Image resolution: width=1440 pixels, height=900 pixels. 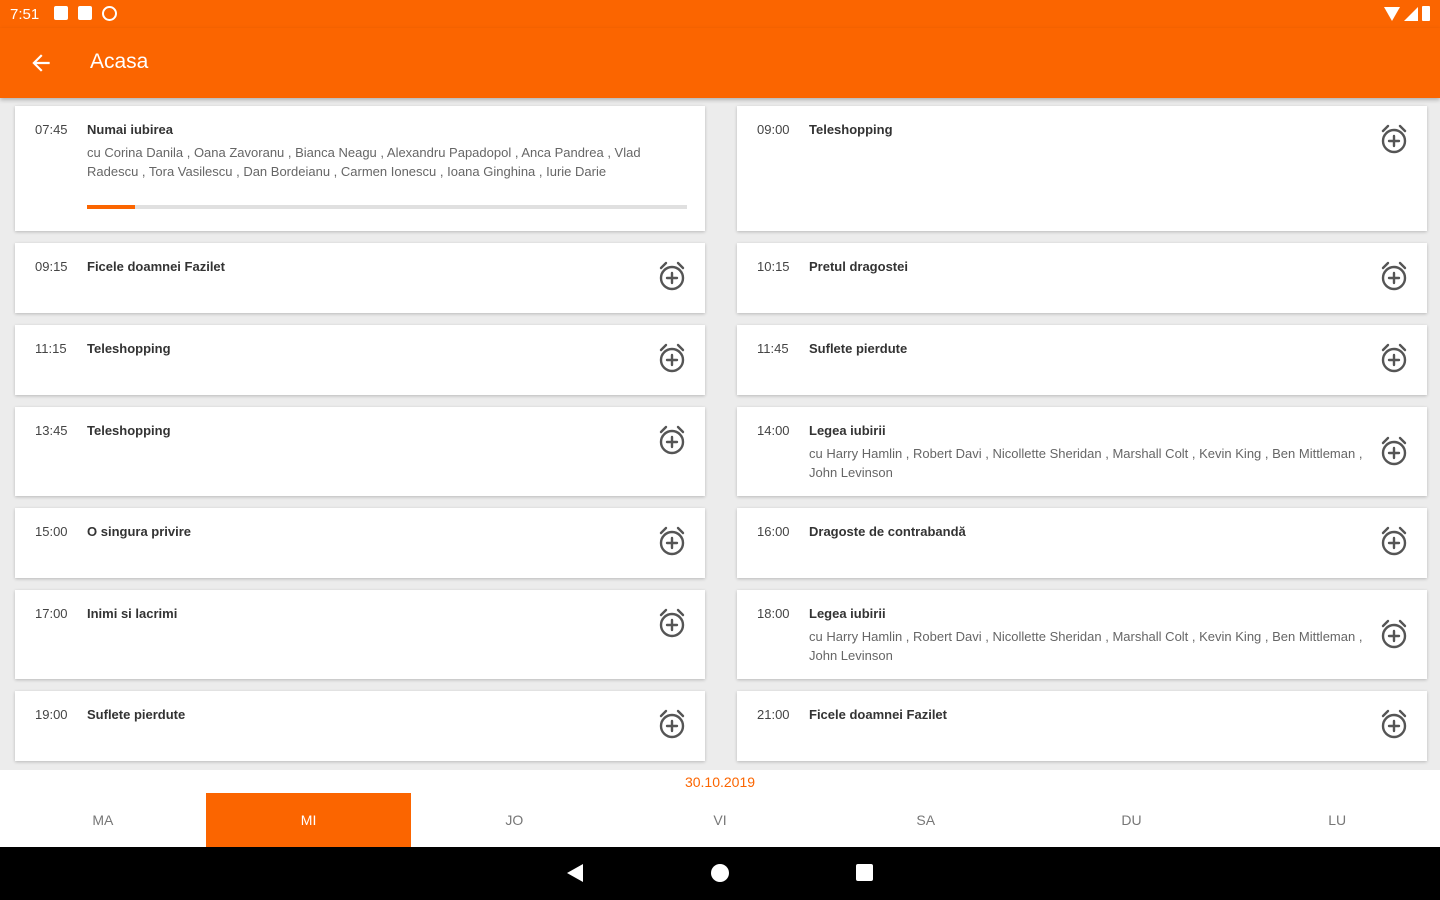 What do you see at coordinates (51, 129) in the screenshot?
I see `program-time: 07:45` at bounding box center [51, 129].